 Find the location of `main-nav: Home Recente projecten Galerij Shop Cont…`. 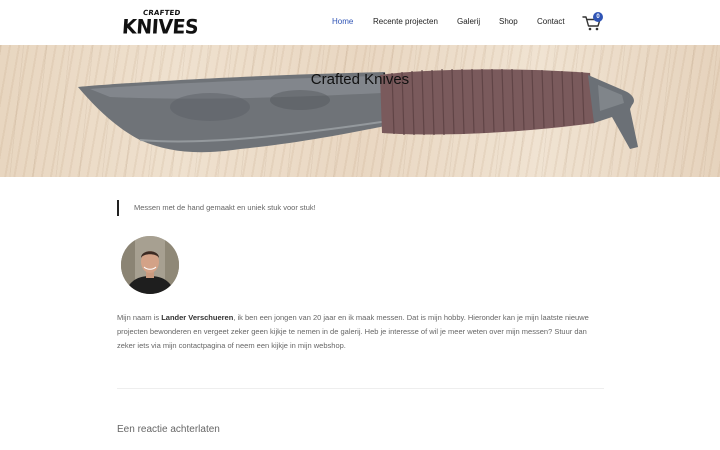

main-nav: Home Recente projecten Galerij Shop Cont… is located at coordinates (360, 23).